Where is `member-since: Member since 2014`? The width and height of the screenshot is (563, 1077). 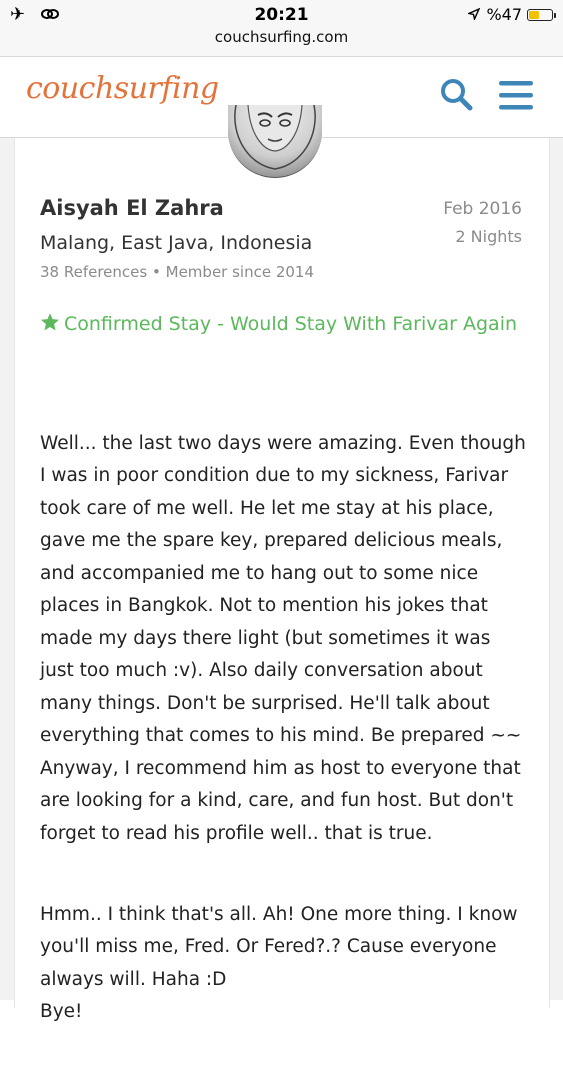
member-since: Member since 2014 is located at coordinates (240, 272).